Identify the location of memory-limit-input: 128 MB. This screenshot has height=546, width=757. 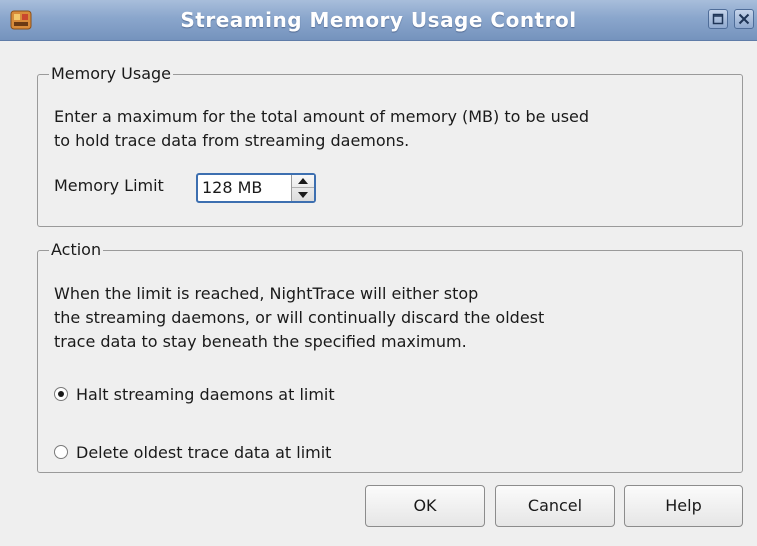
(232, 188).